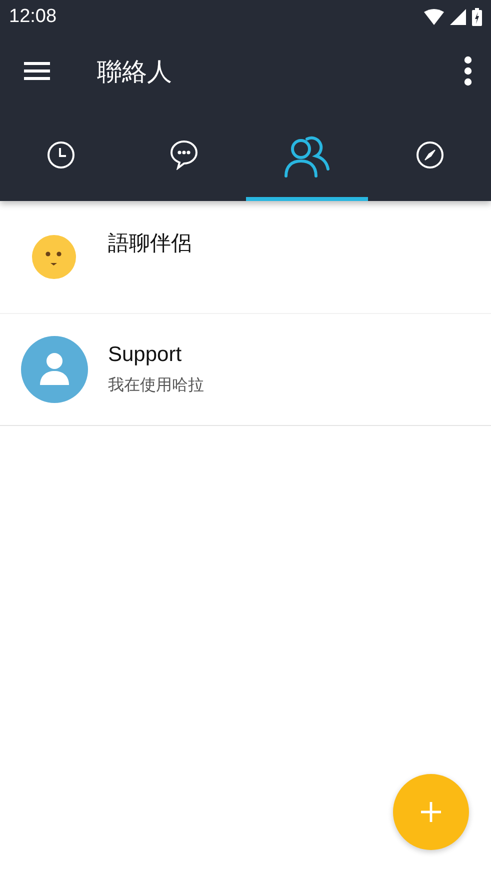 The width and height of the screenshot is (491, 872). What do you see at coordinates (54, 257) in the screenshot?
I see `smiley-icon` at bounding box center [54, 257].